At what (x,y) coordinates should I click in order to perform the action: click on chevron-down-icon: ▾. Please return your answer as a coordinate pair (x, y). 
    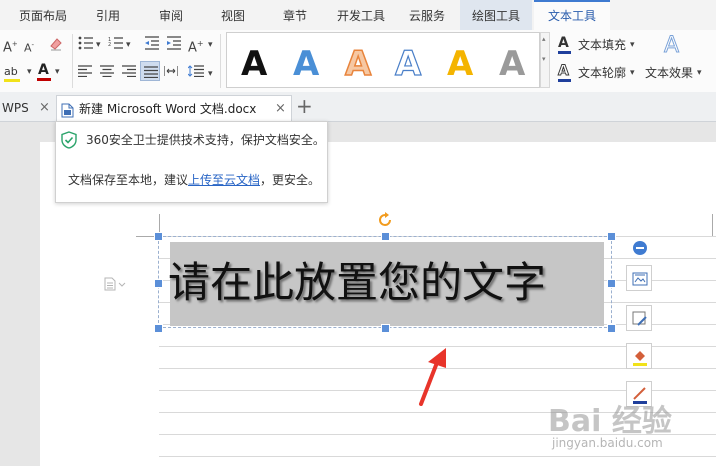
    Looking at the image, I should click on (544, 59).